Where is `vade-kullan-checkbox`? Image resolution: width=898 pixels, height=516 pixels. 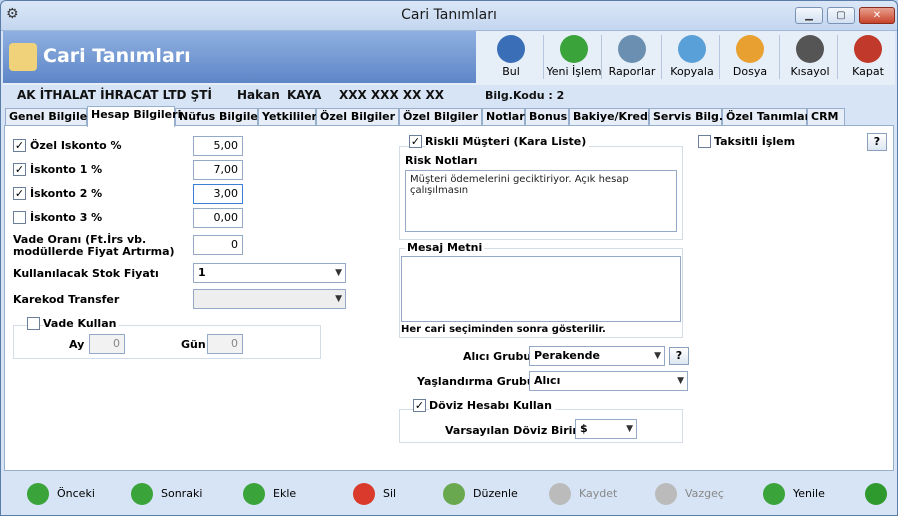
vade-kullan-checkbox is located at coordinates (33, 323).